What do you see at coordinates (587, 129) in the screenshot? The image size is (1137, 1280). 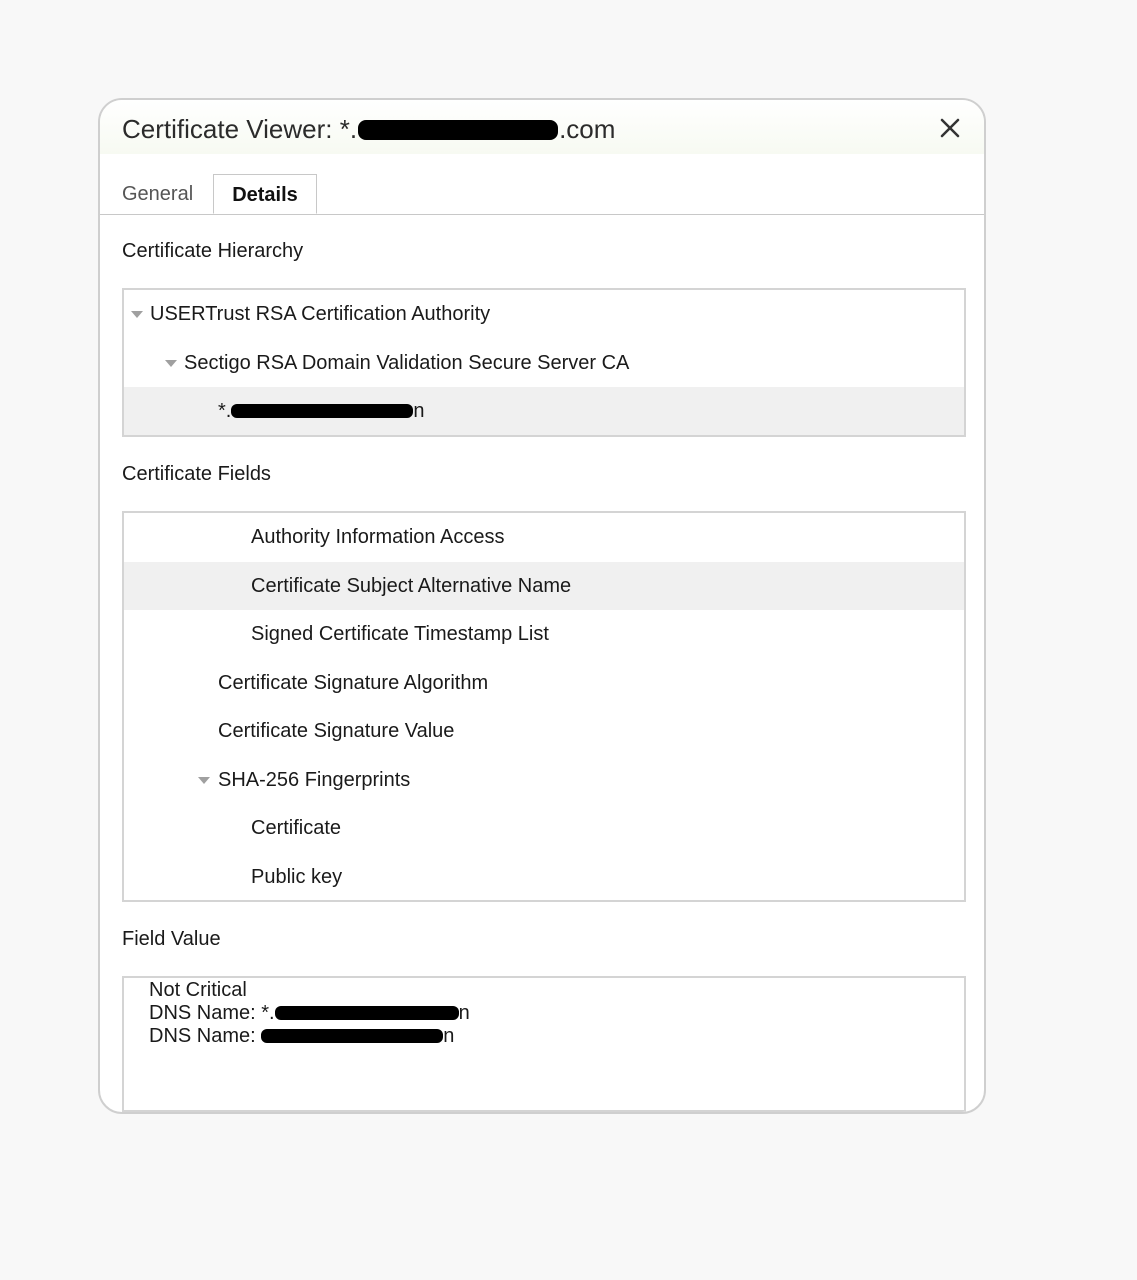 I see `title-suffix: .com` at bounding box center [587, 129].